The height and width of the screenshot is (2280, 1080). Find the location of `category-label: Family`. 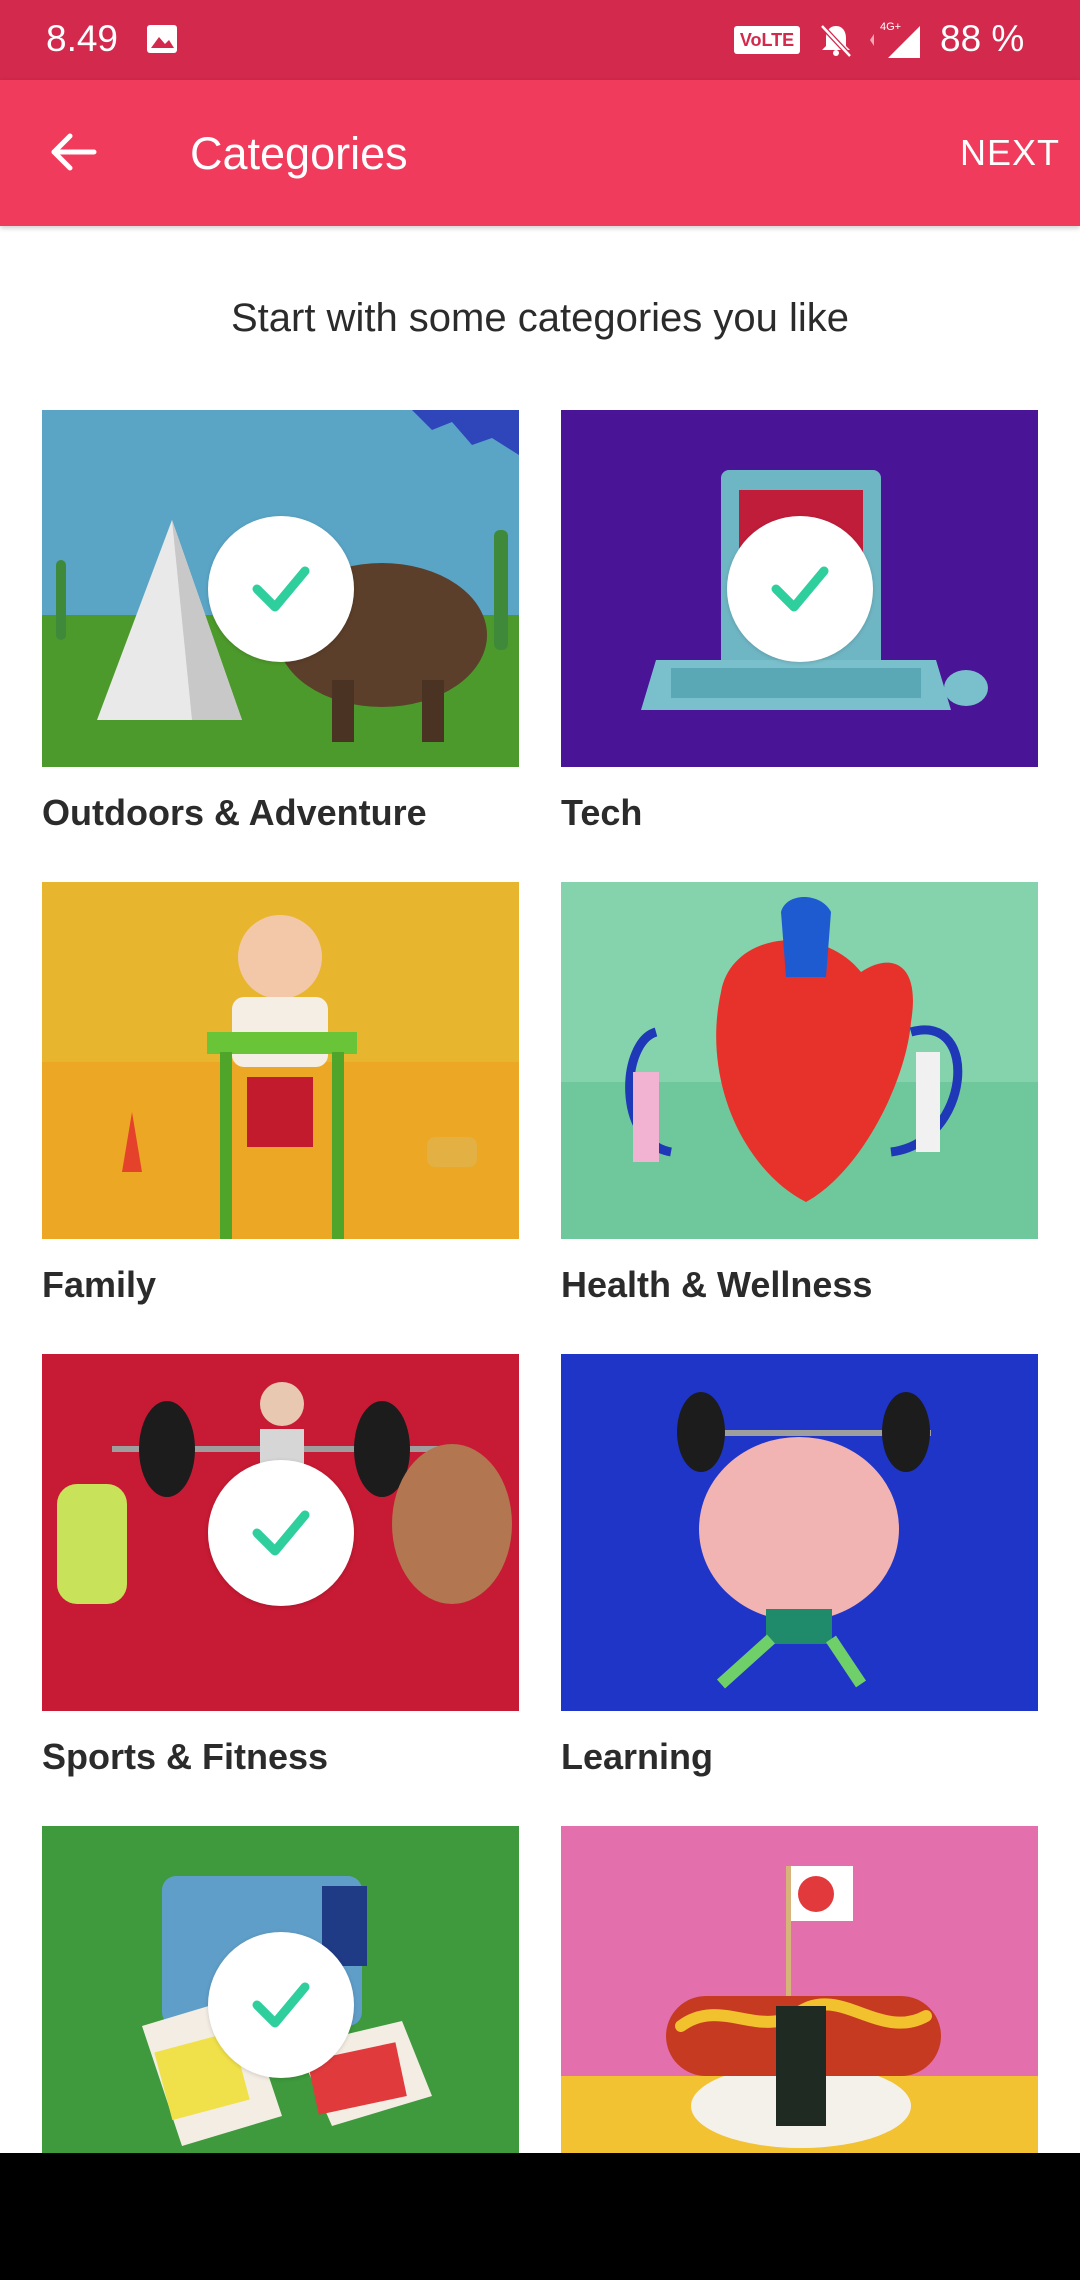

category-label: Family is located at coordinates (99, 1284).